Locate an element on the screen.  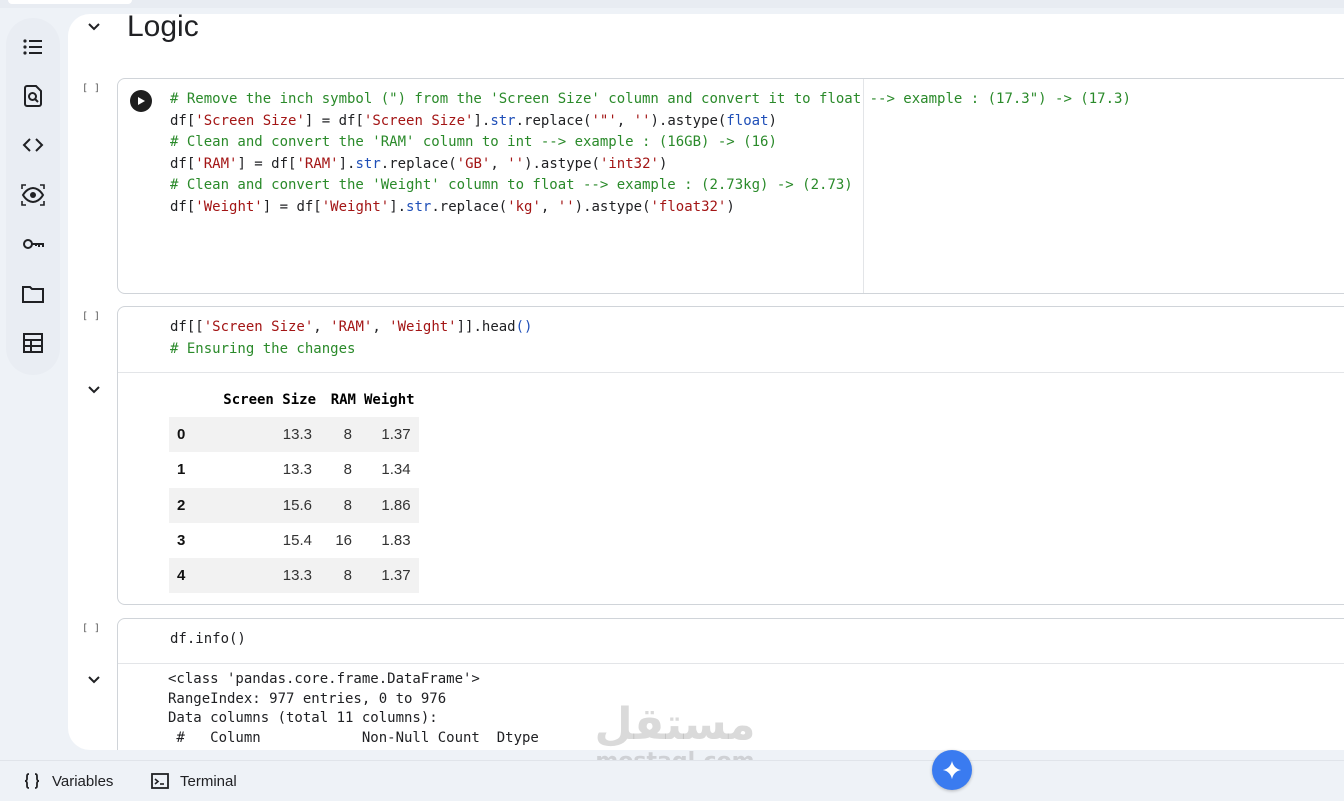
row-index: 4 is located at coordinates (187, 576).